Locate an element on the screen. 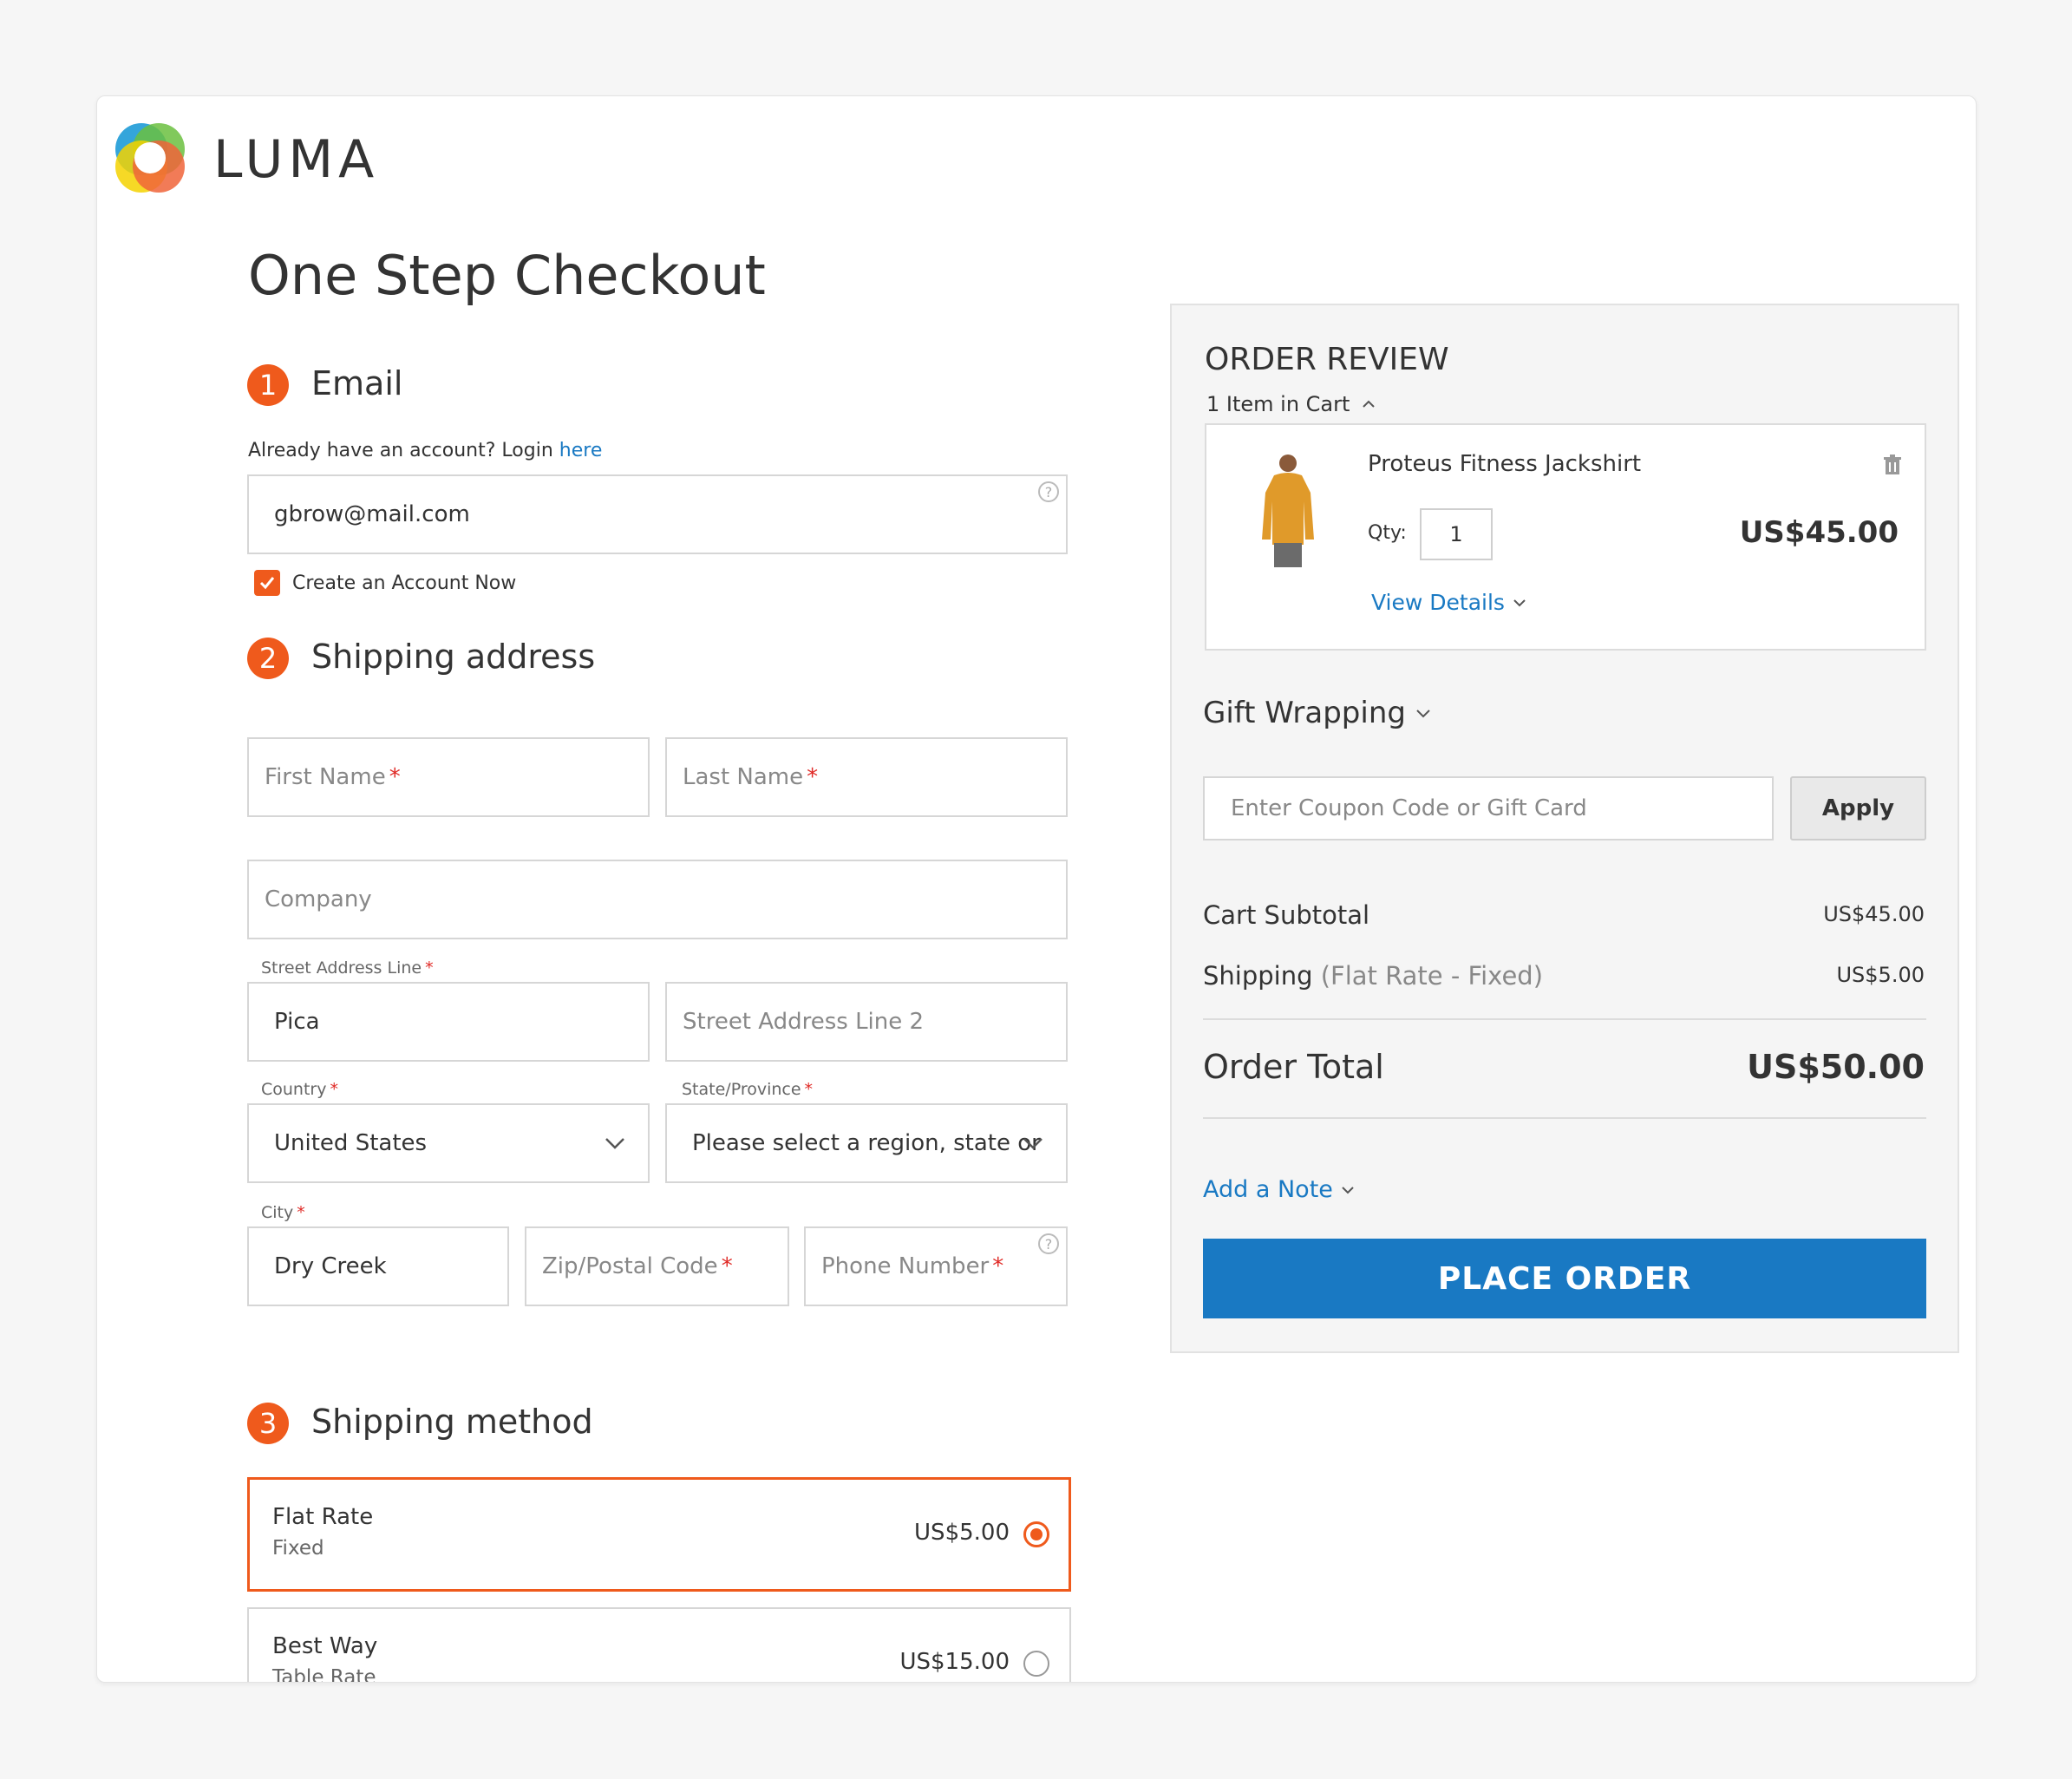  create-account-row: Create an Account Now is located at coordinates (385, 583).